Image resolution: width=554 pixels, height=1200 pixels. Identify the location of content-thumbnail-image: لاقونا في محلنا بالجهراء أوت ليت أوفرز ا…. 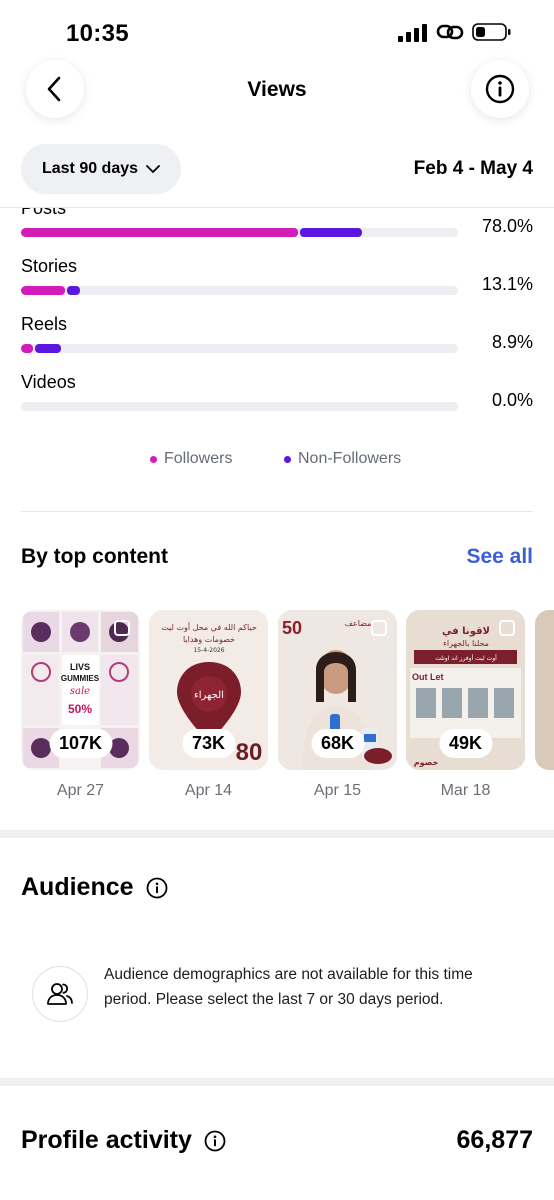
(465, 690).